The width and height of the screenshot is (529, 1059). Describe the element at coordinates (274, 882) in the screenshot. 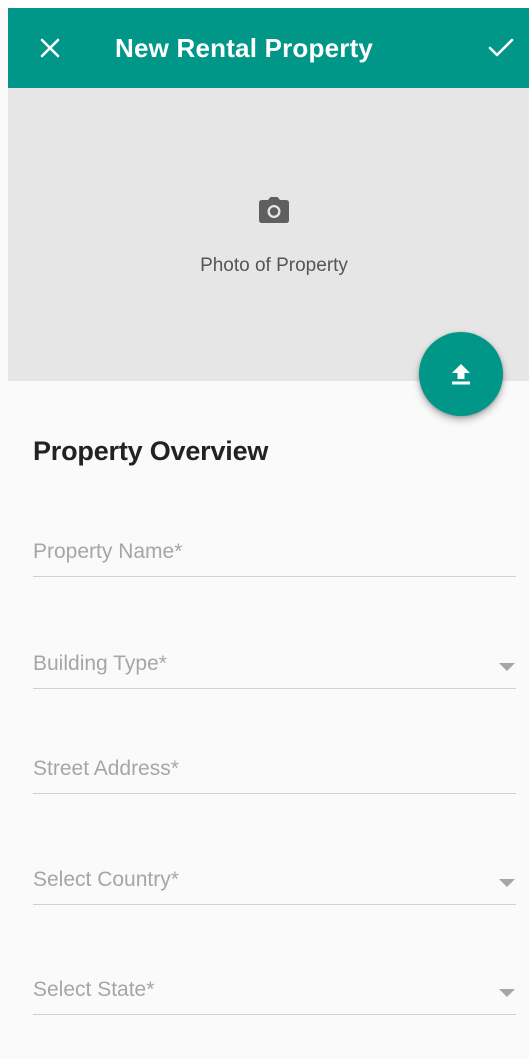

I see `country-dropdown: Select Country*` at that location.